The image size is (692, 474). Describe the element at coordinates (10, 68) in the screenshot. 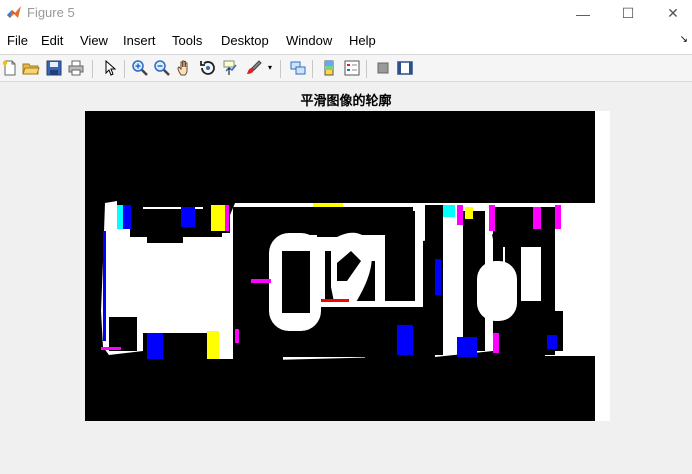

I see `new-figure-icon` at that location.